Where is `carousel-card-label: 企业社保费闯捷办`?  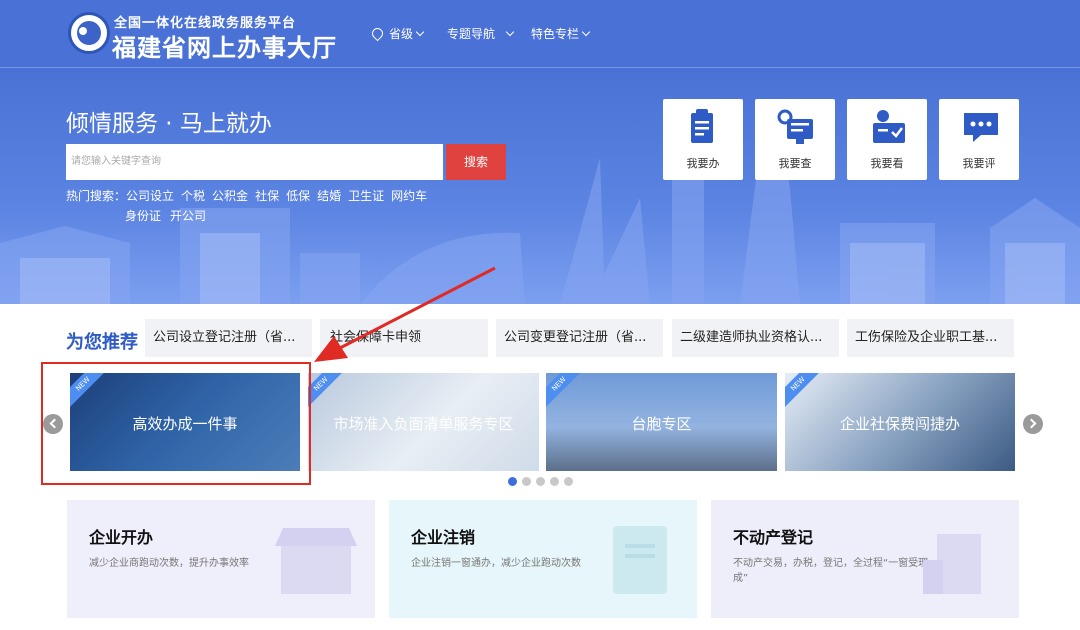 carousel-card-label: 企业社保费闯捷办 is located at coordinates (899, 424).